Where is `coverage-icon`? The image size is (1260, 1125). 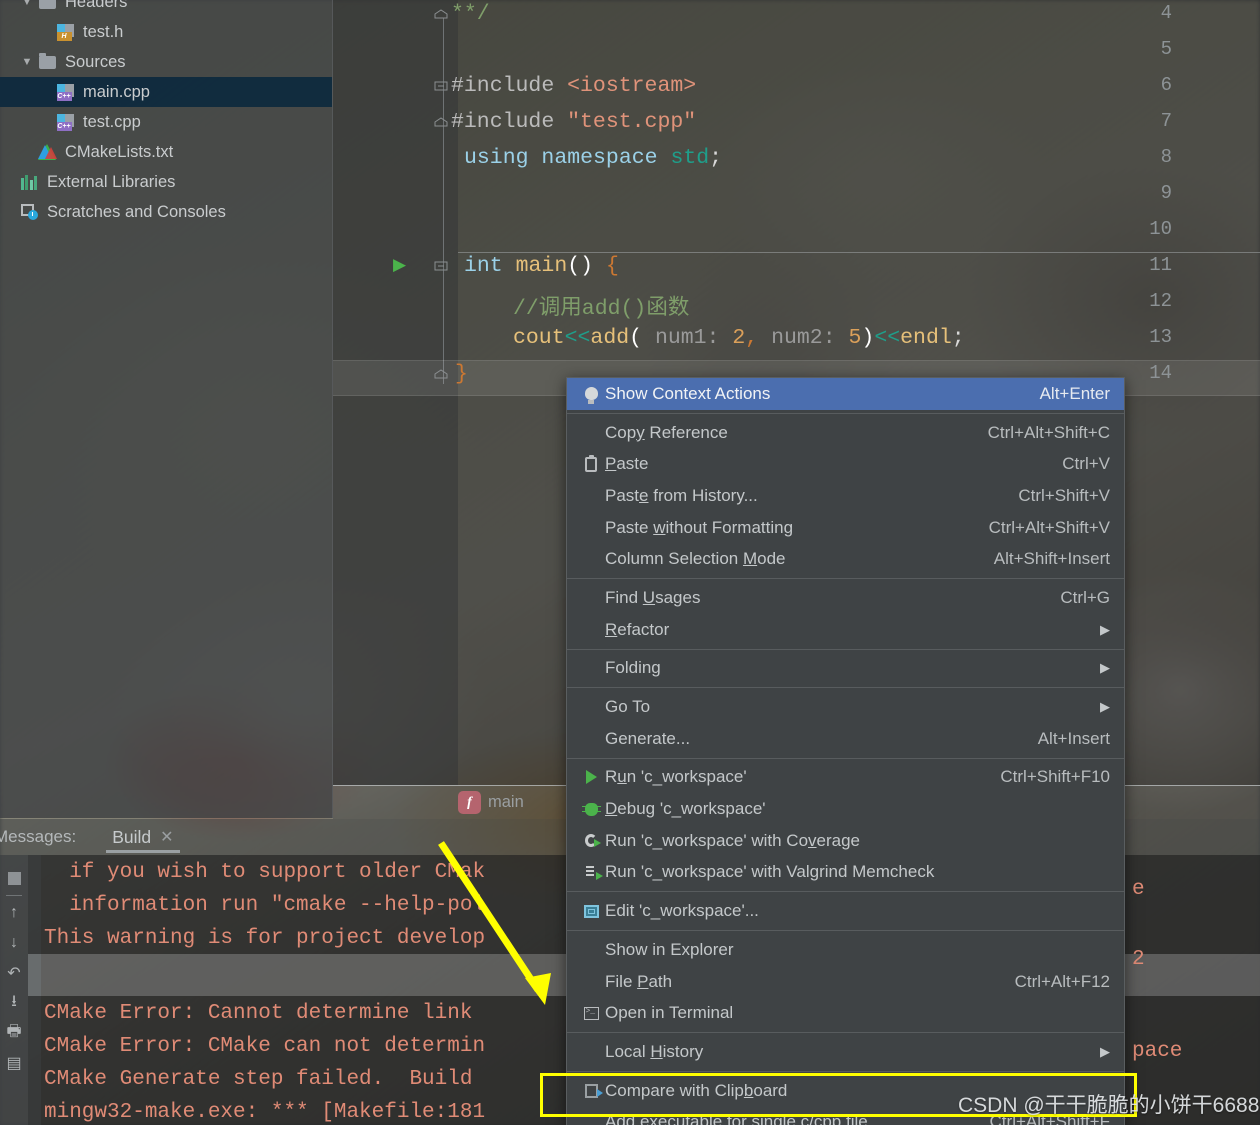
coverage-icon is located at coordinates (591, 841).